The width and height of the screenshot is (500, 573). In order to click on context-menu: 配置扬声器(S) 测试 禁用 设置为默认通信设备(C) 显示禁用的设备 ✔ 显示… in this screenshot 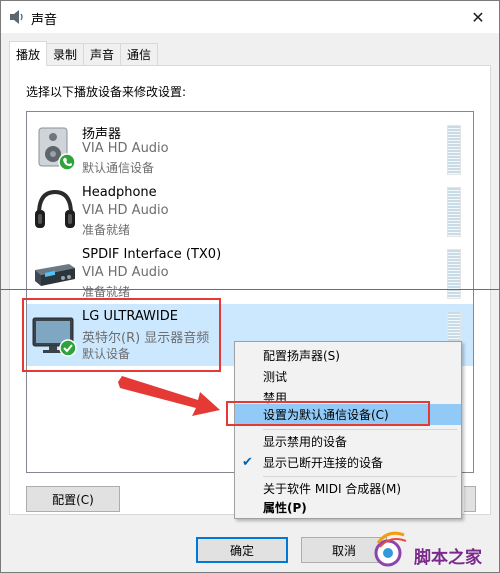, I will do `click(348, 430)`.